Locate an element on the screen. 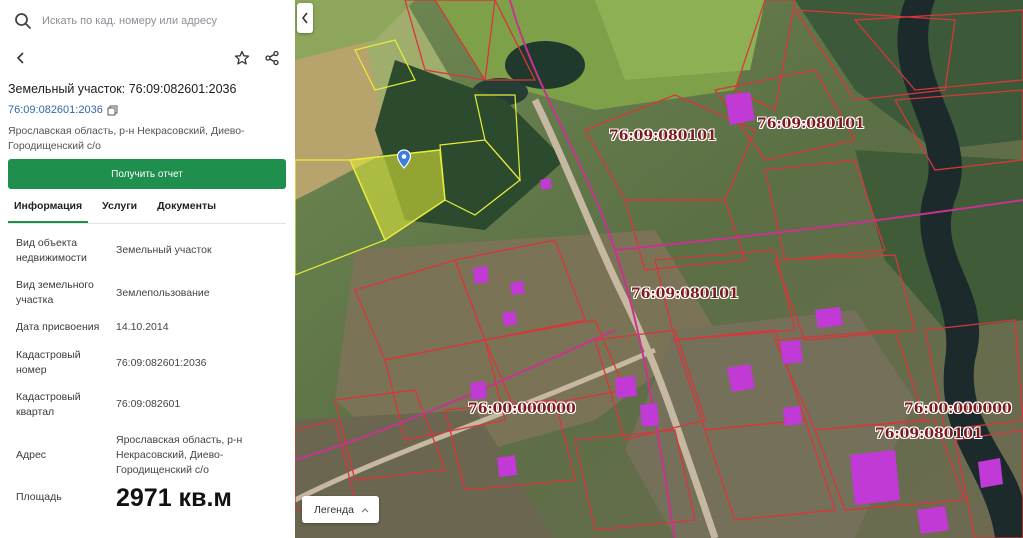 The width and height of the screenshot is (1023, 538). info-label: Кадастровый номер is located at coordinates (48, 362).